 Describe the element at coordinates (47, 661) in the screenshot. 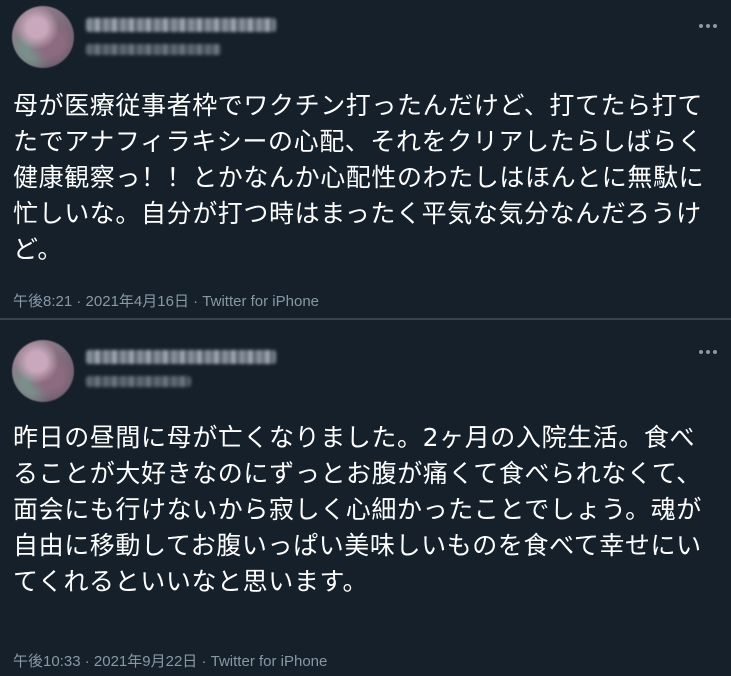

I see `tweet-time: 午後10:33` at that location.